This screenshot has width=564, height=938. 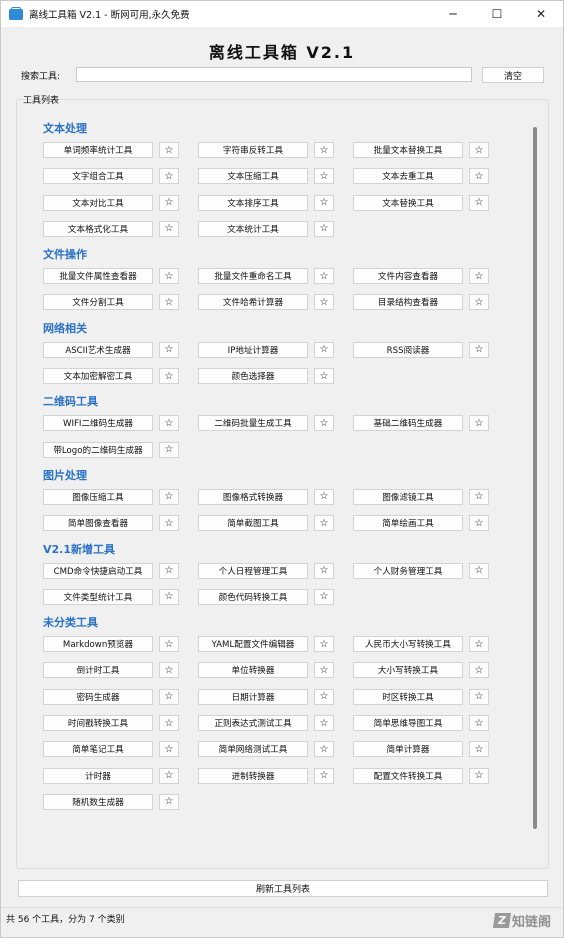 What do you see at coordinates (253, 596) in the screenshot?
I see `tool-launch-button: 颜色代码转换工具` at bounding box center [253, 596].